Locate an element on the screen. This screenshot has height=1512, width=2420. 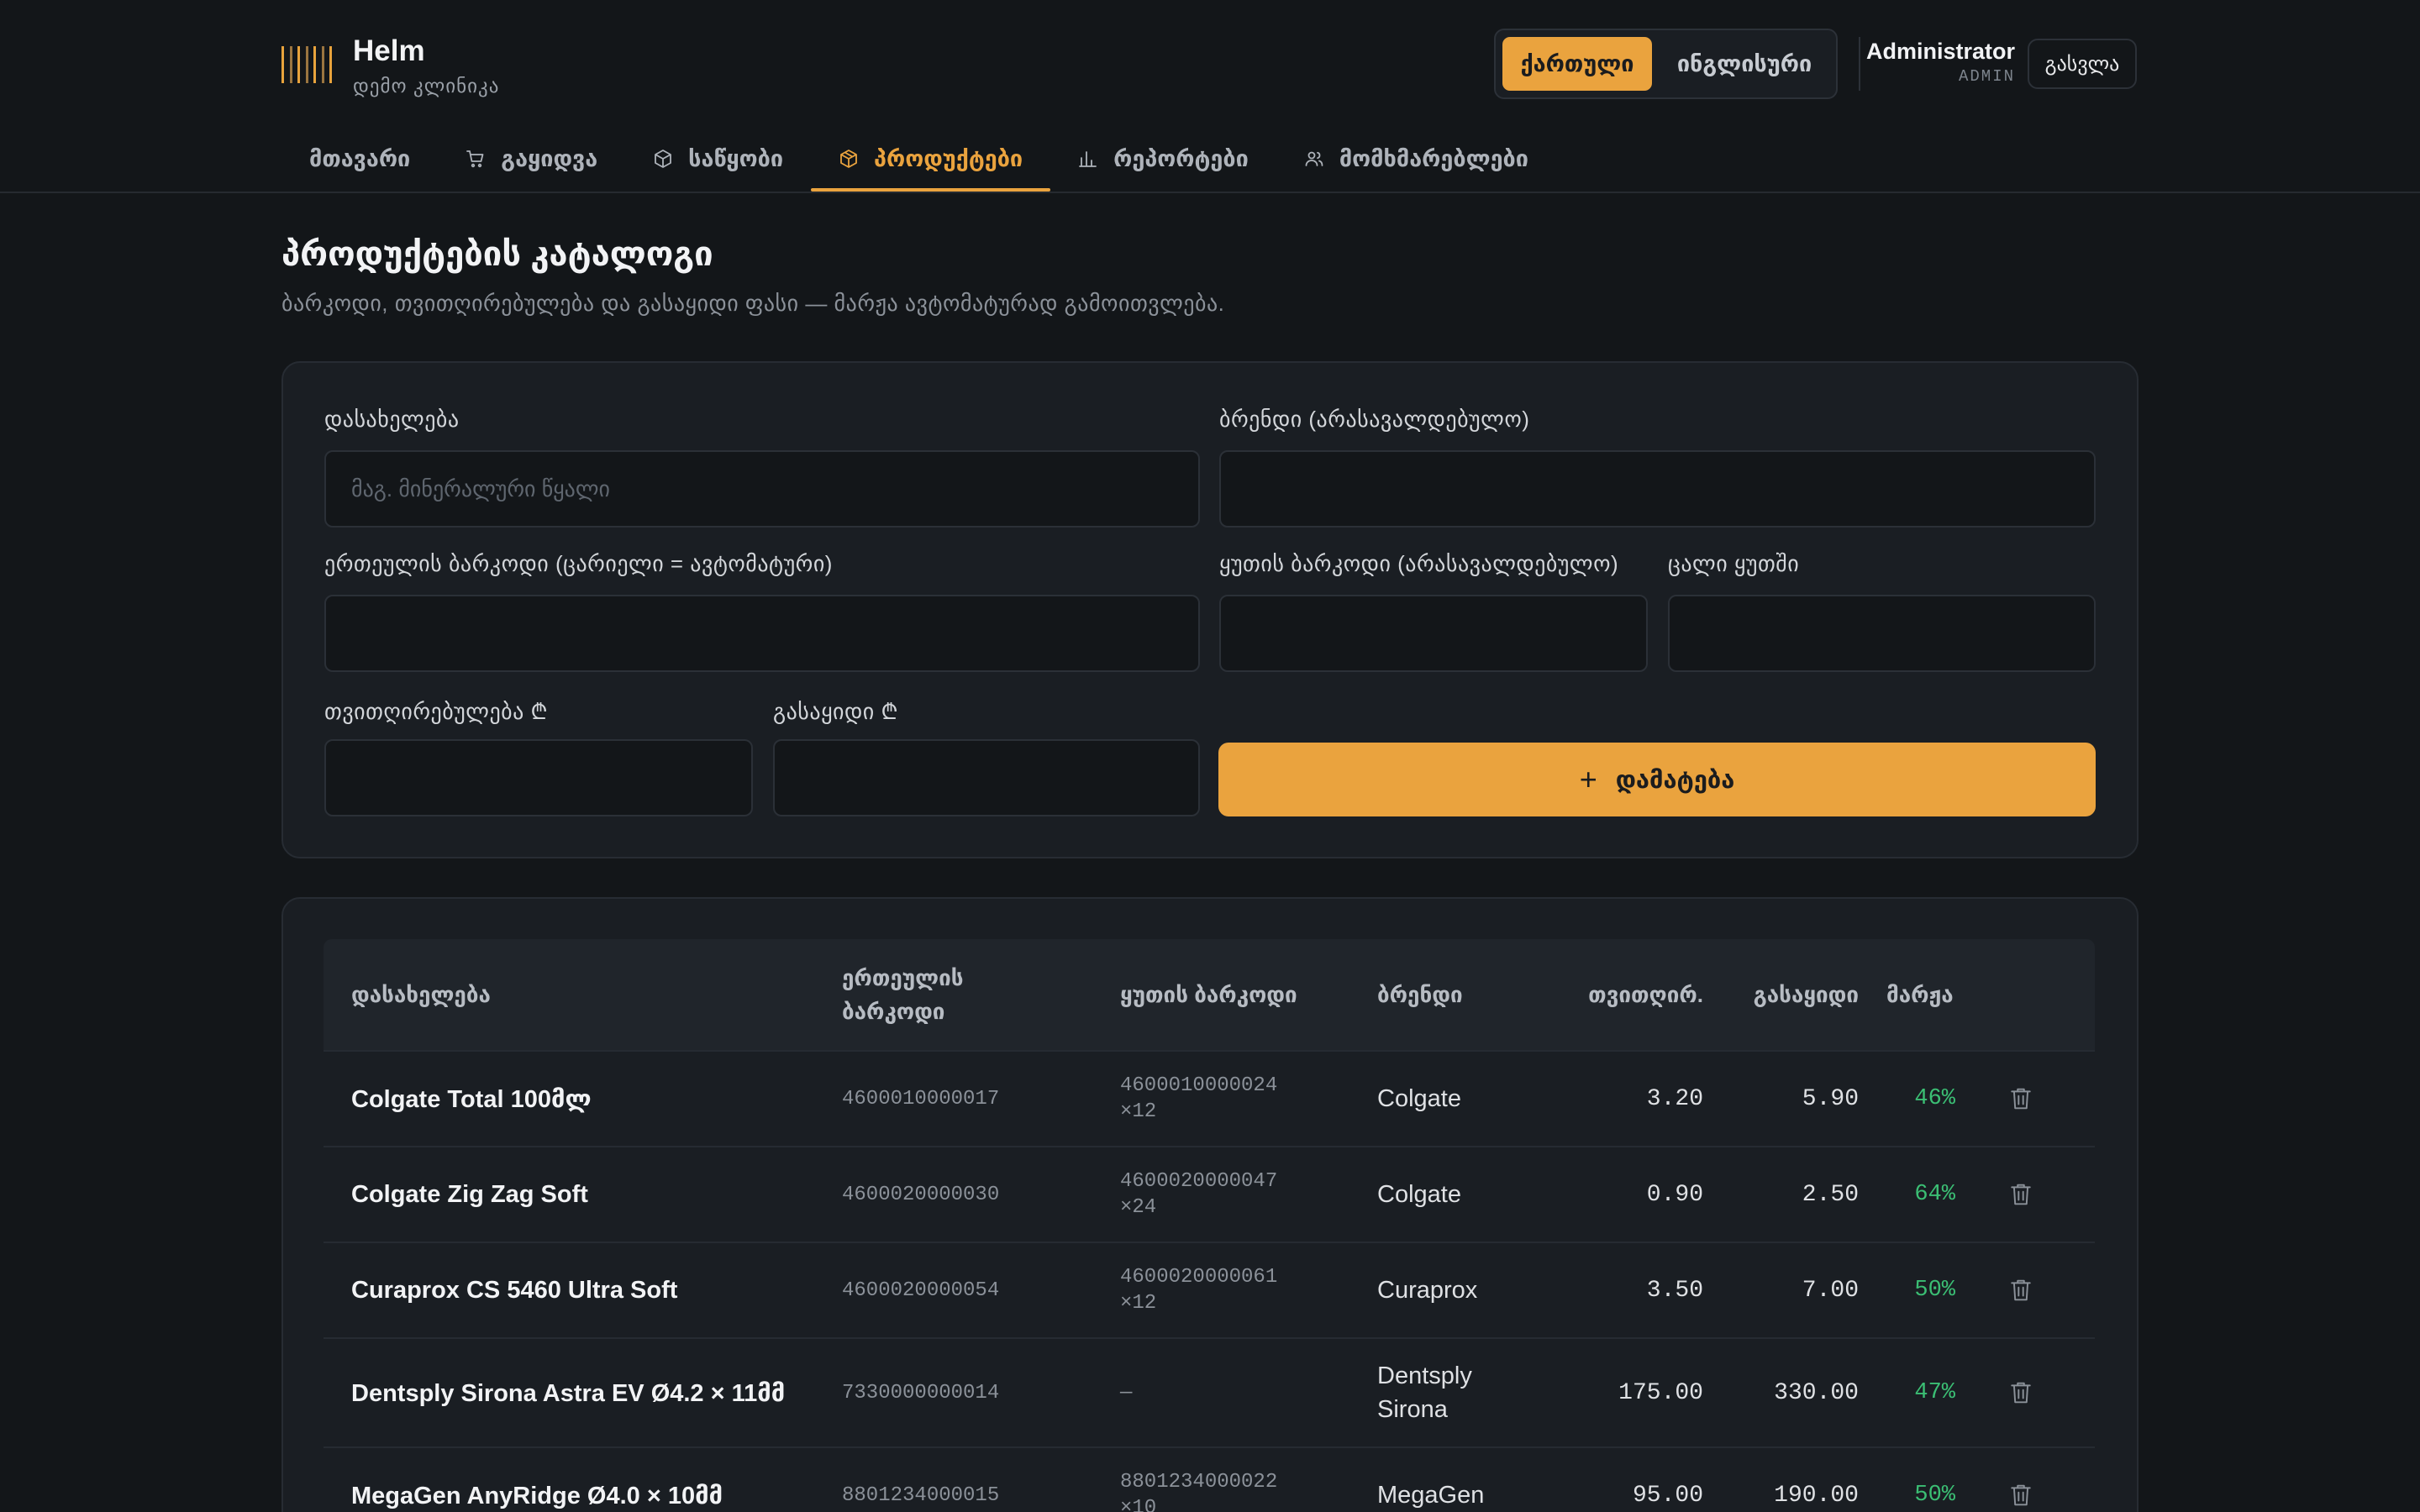
brand: Curaprox is located at coordinates (1427, 1290).